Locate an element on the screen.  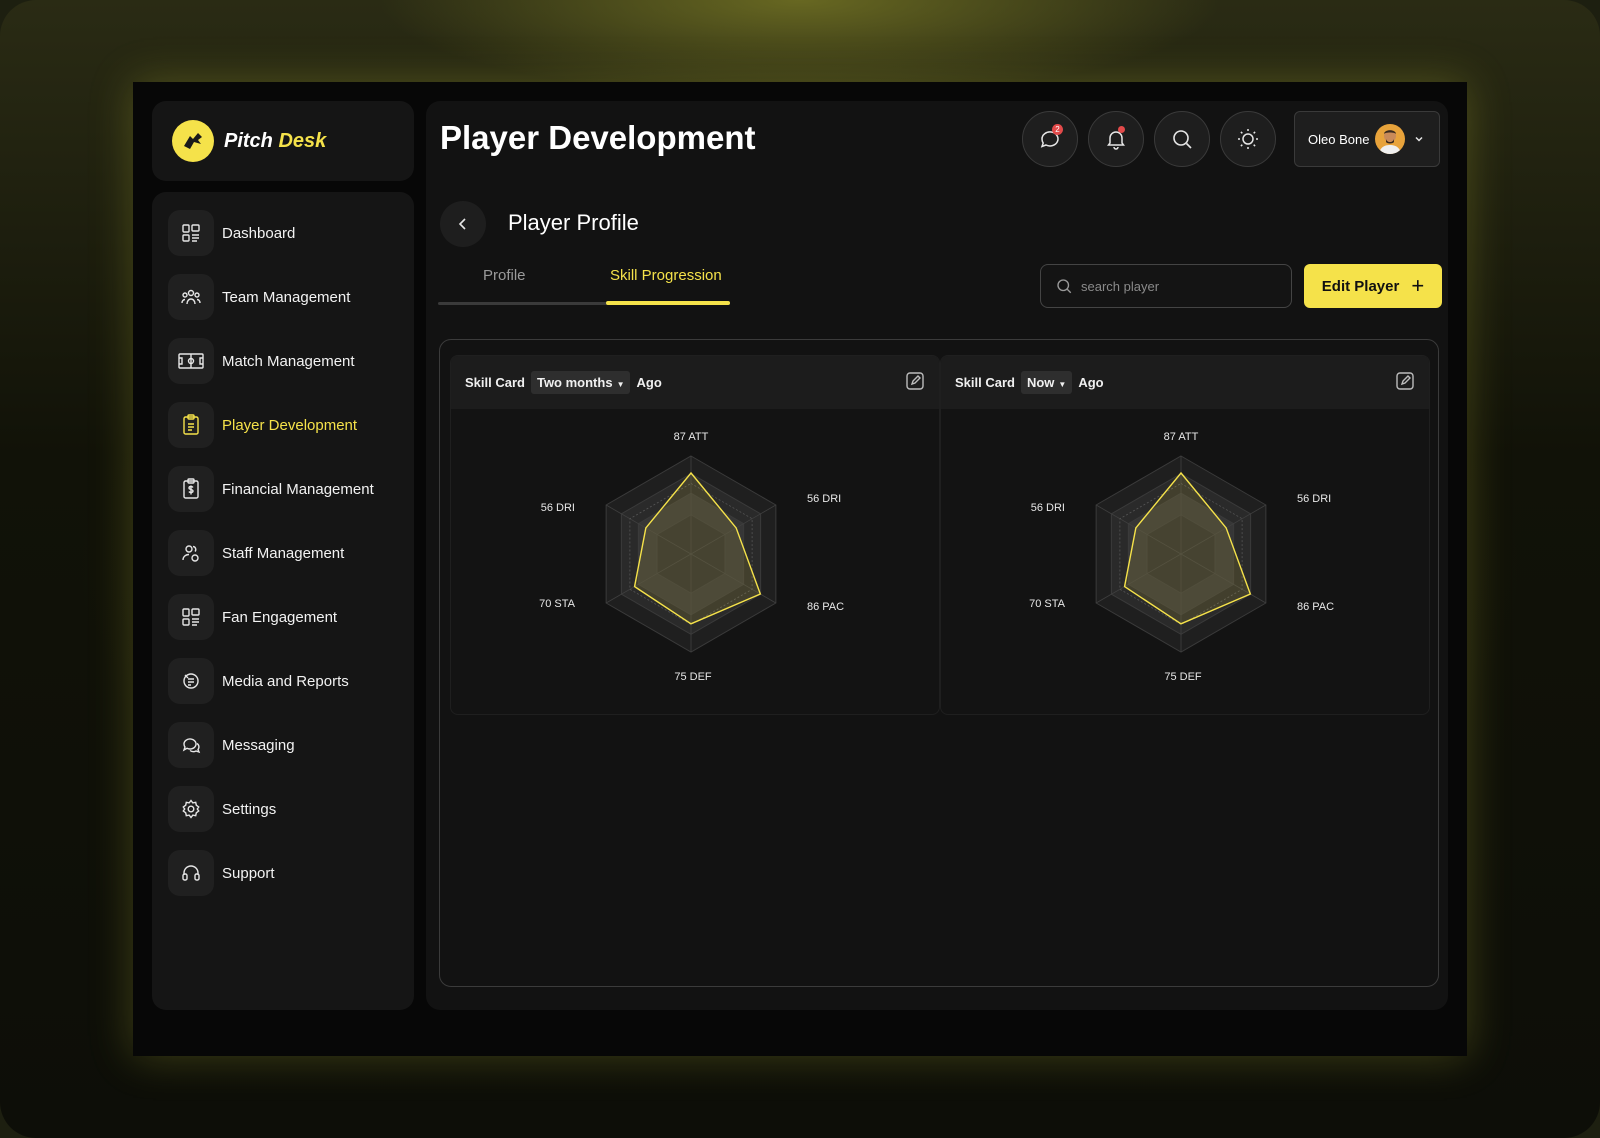
edit-player-label: Edit Player is located at coordinates (1360, 286).